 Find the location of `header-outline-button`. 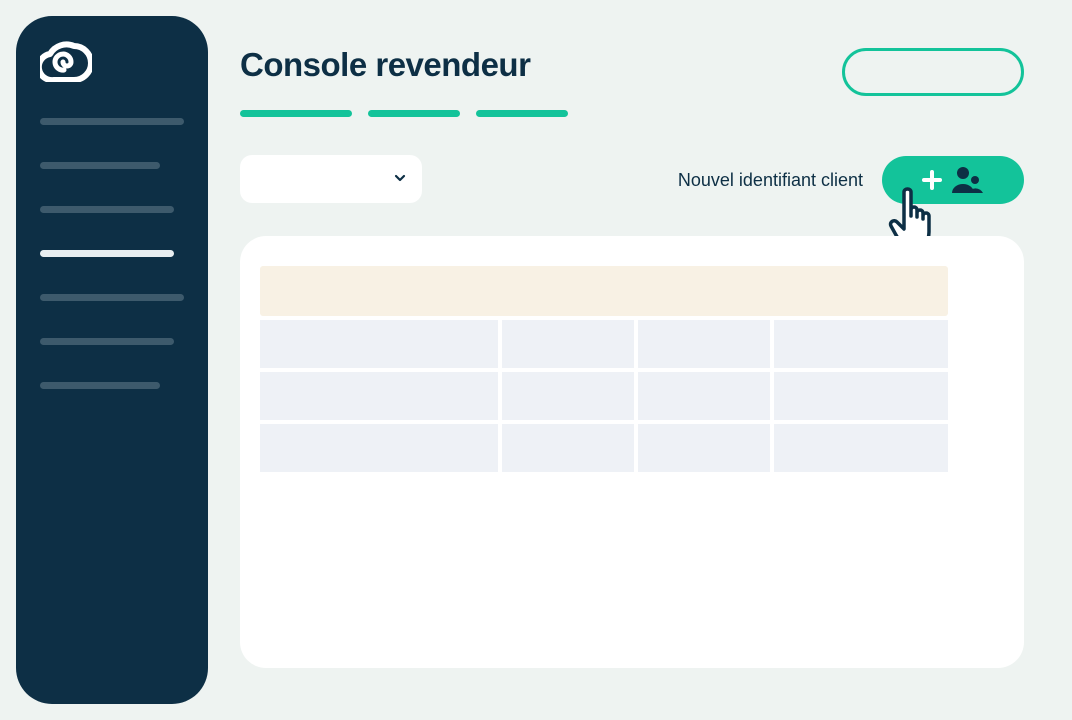

header-outline-button is located at coordinates (933, 72).